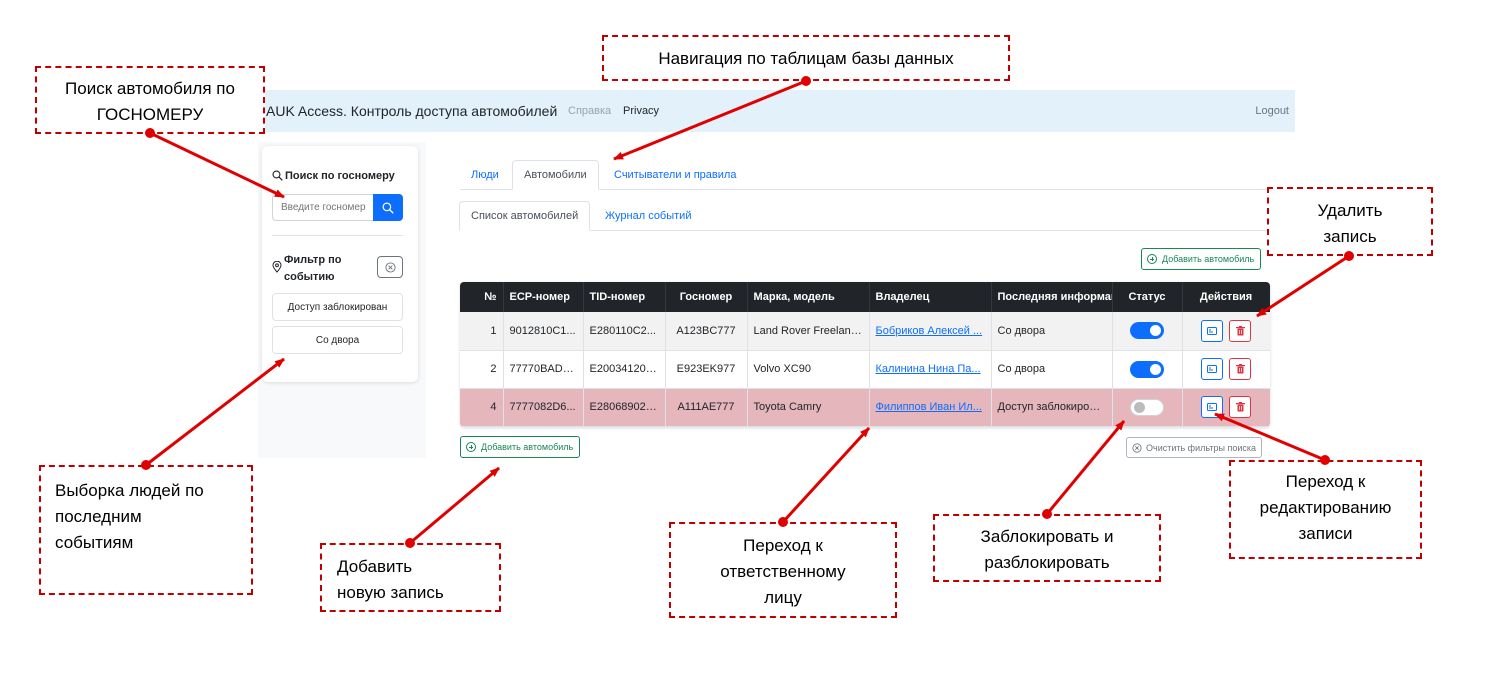  I want to click on arrow-owner, so click(826, 475).